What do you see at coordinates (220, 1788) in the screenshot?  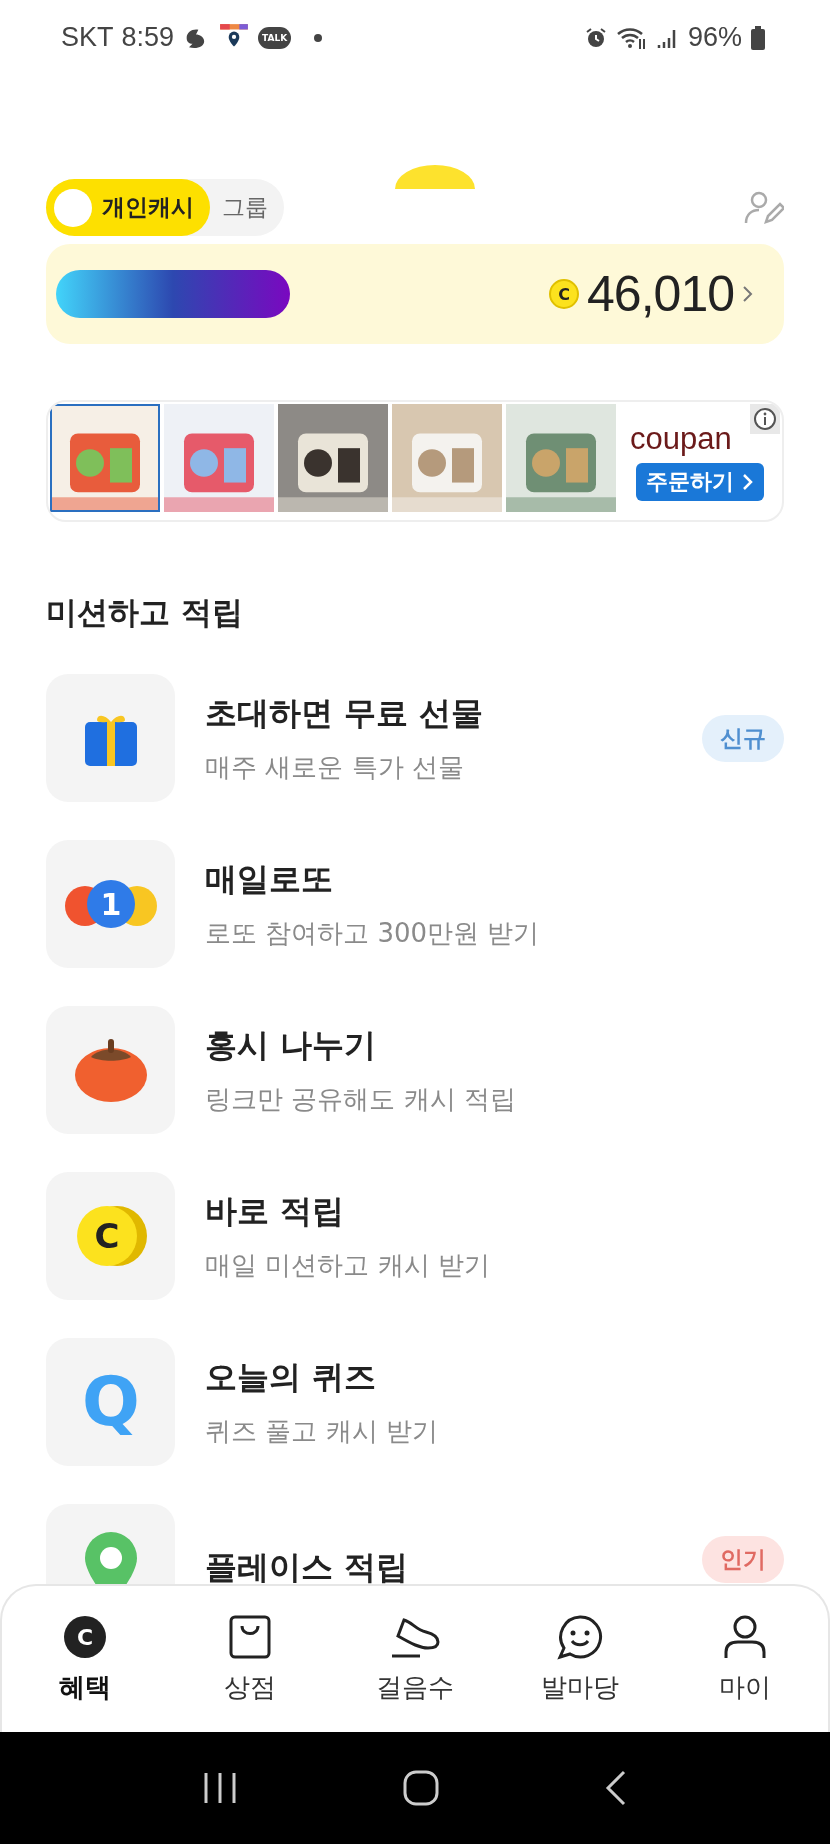 I see `recent-apps-icon` at bounding box center [220, 1788].